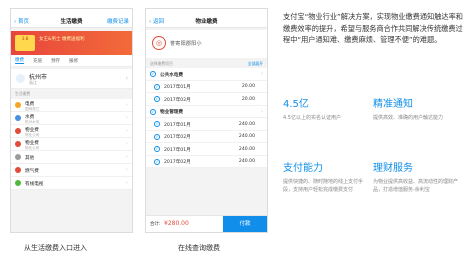  Describe the element at coordinates (32, 121) in the screenshot. I see `bill-provider: 杭州水务` at that location.